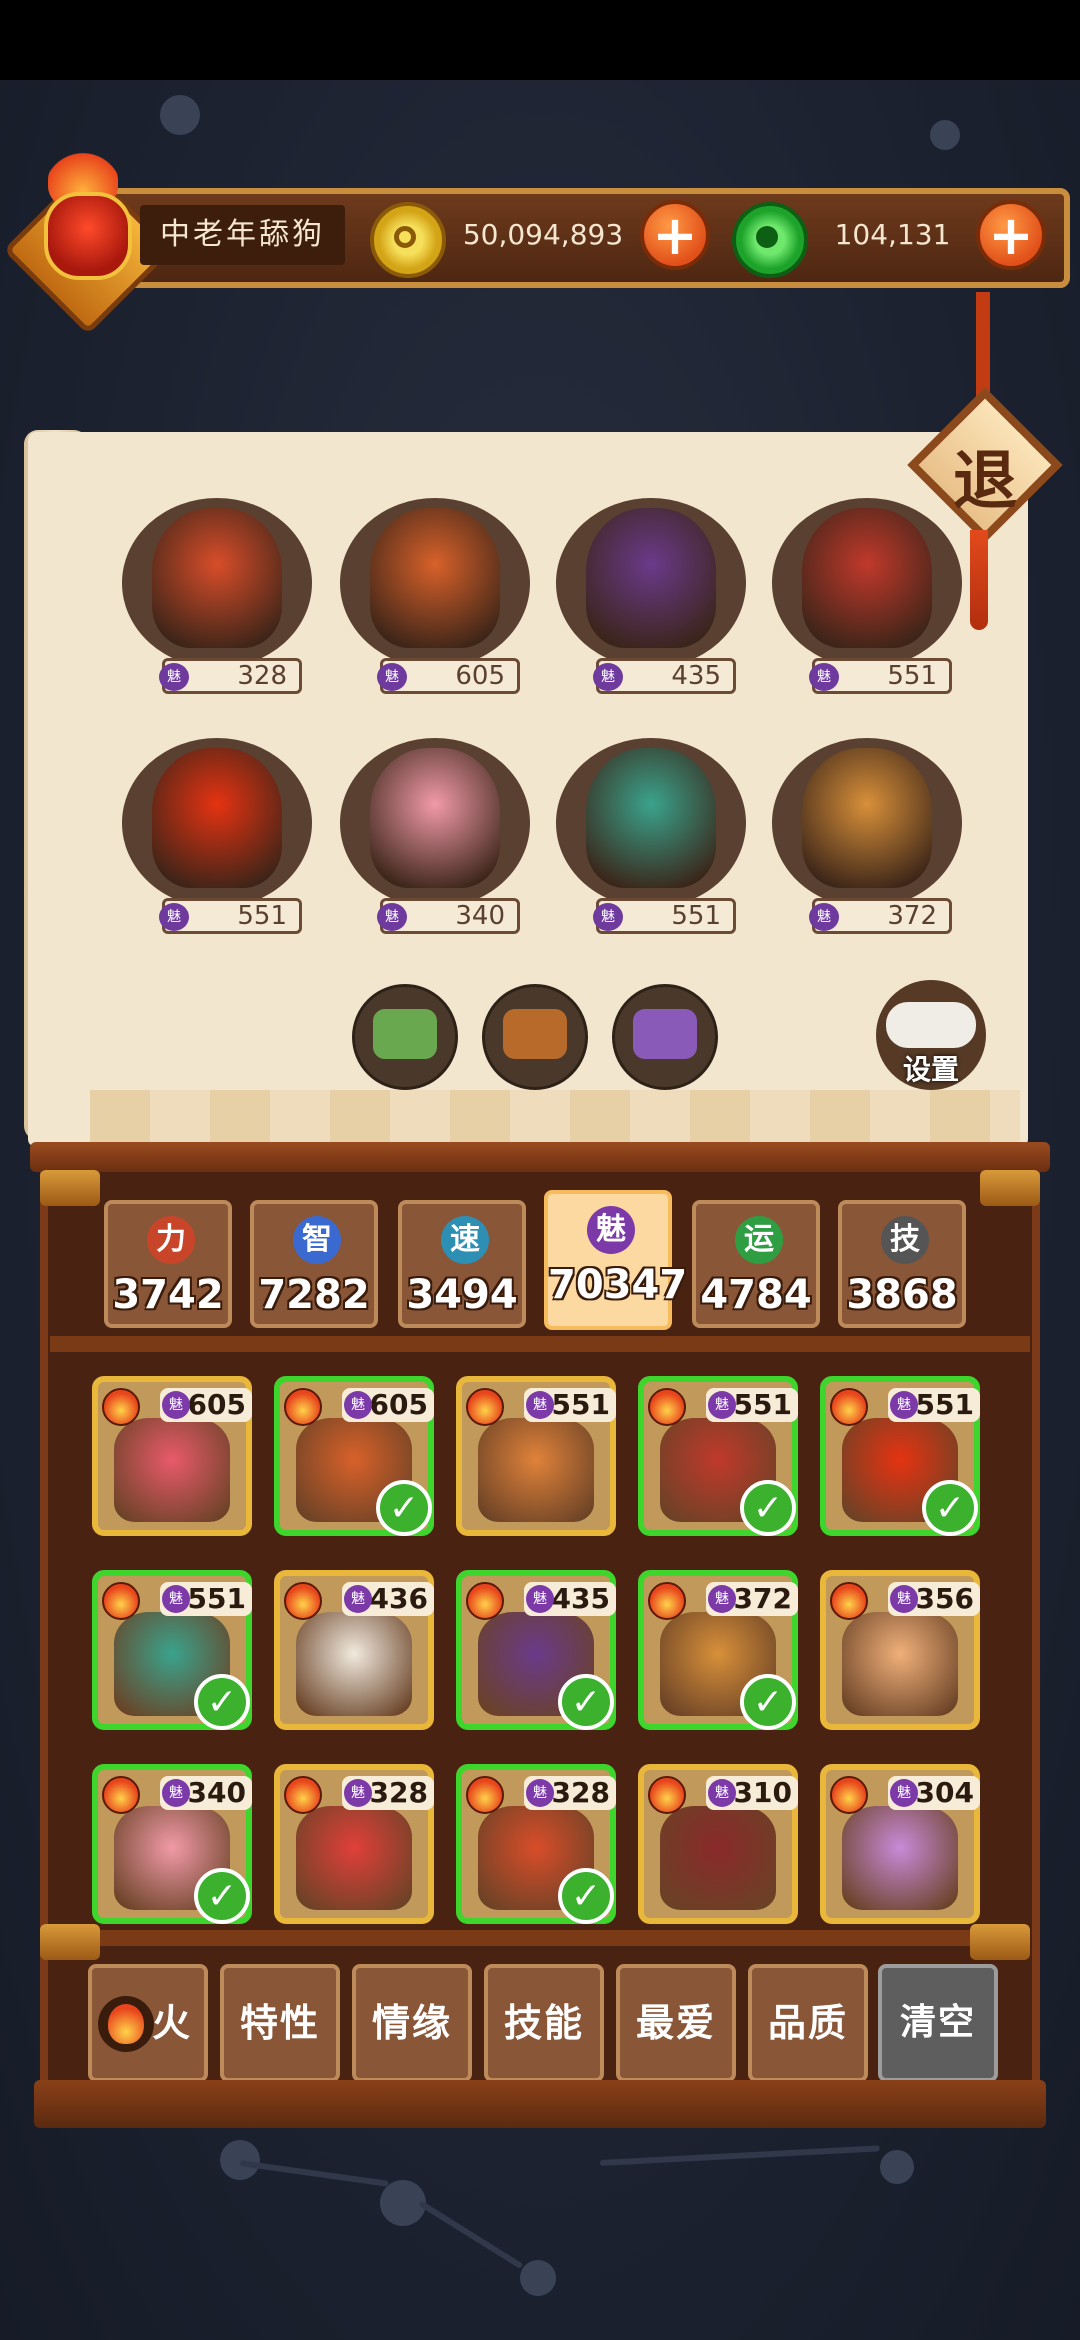 The image size is (1080, 2340). I want to click on stat-icon: 技, so click(905, 1240).